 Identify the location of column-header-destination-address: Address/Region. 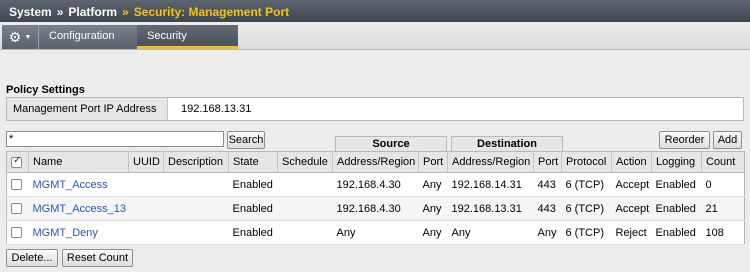
(490, 162).